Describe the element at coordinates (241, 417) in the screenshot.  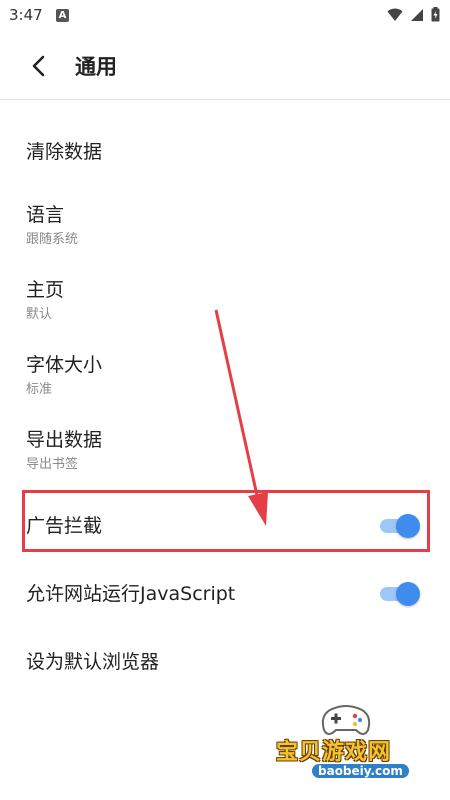
I see `annotation-arrow` at that location.